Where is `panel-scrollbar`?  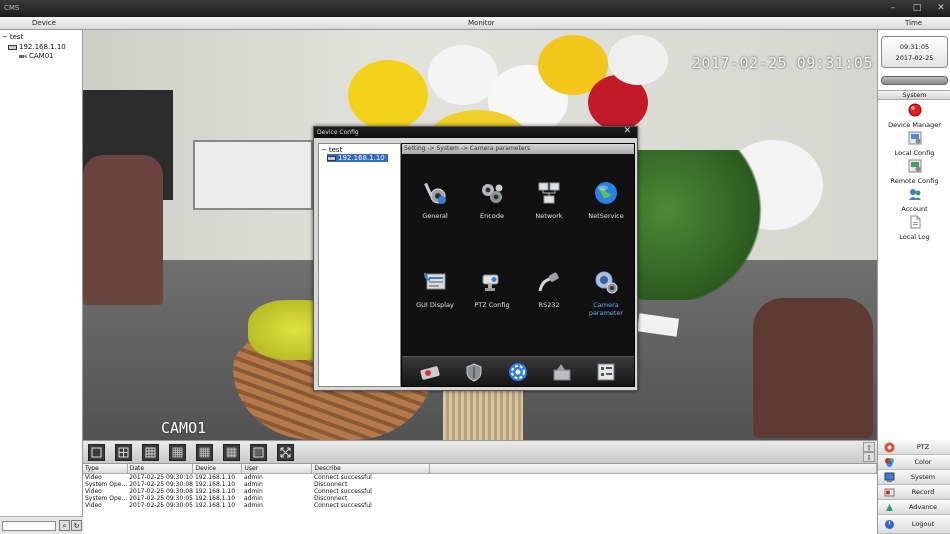
panel-scrollbar is located at coordinates (914, 80).